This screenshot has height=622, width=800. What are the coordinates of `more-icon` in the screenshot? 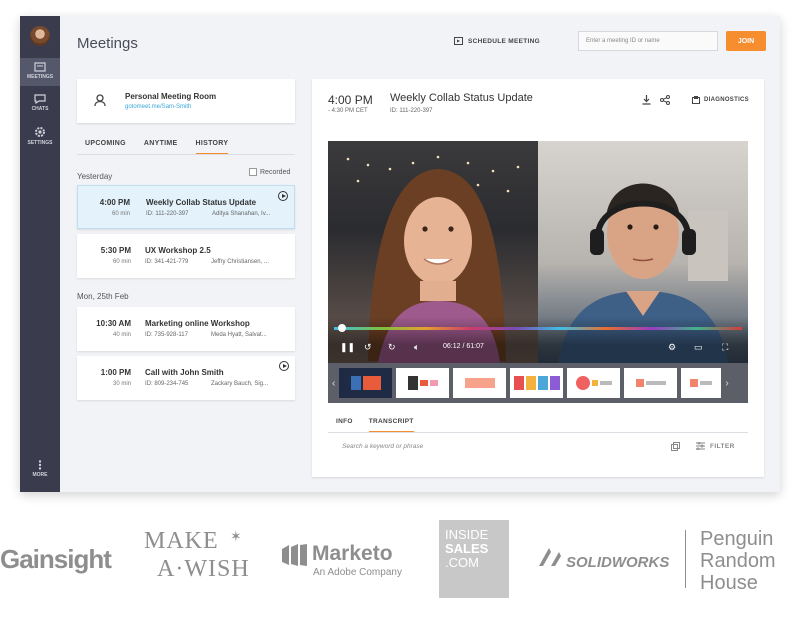 It's located at (40, 465).